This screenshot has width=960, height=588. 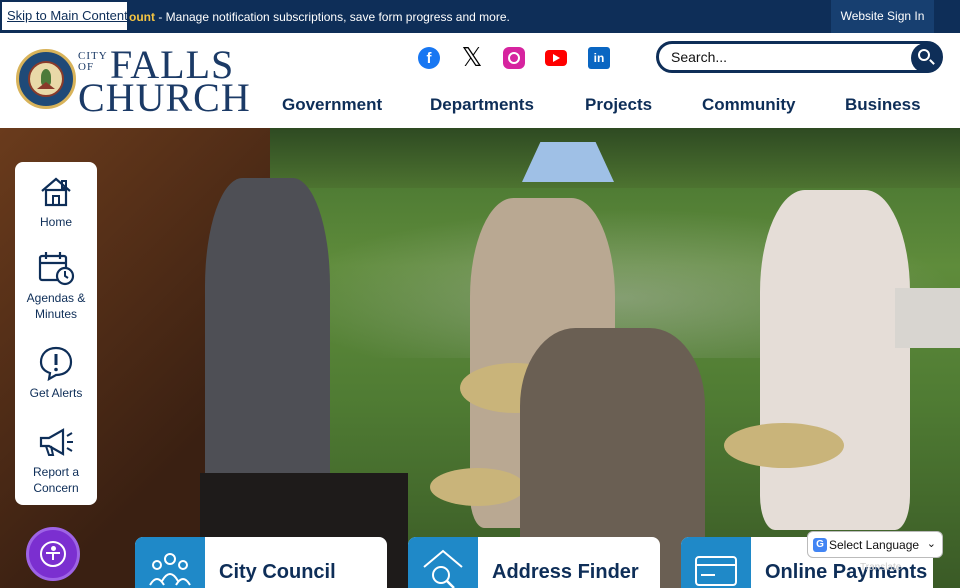 I want to click on search-icon, so click(x=924, y=55).